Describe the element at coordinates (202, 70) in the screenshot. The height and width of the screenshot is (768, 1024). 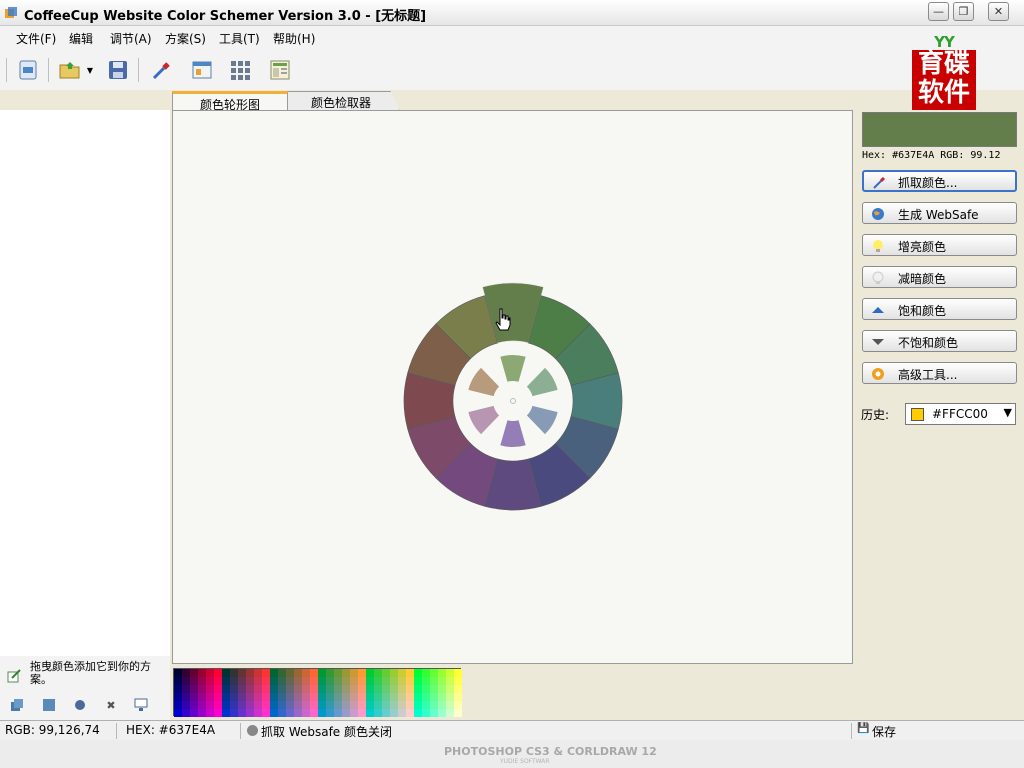
I see `browser-preview-button` at that location.